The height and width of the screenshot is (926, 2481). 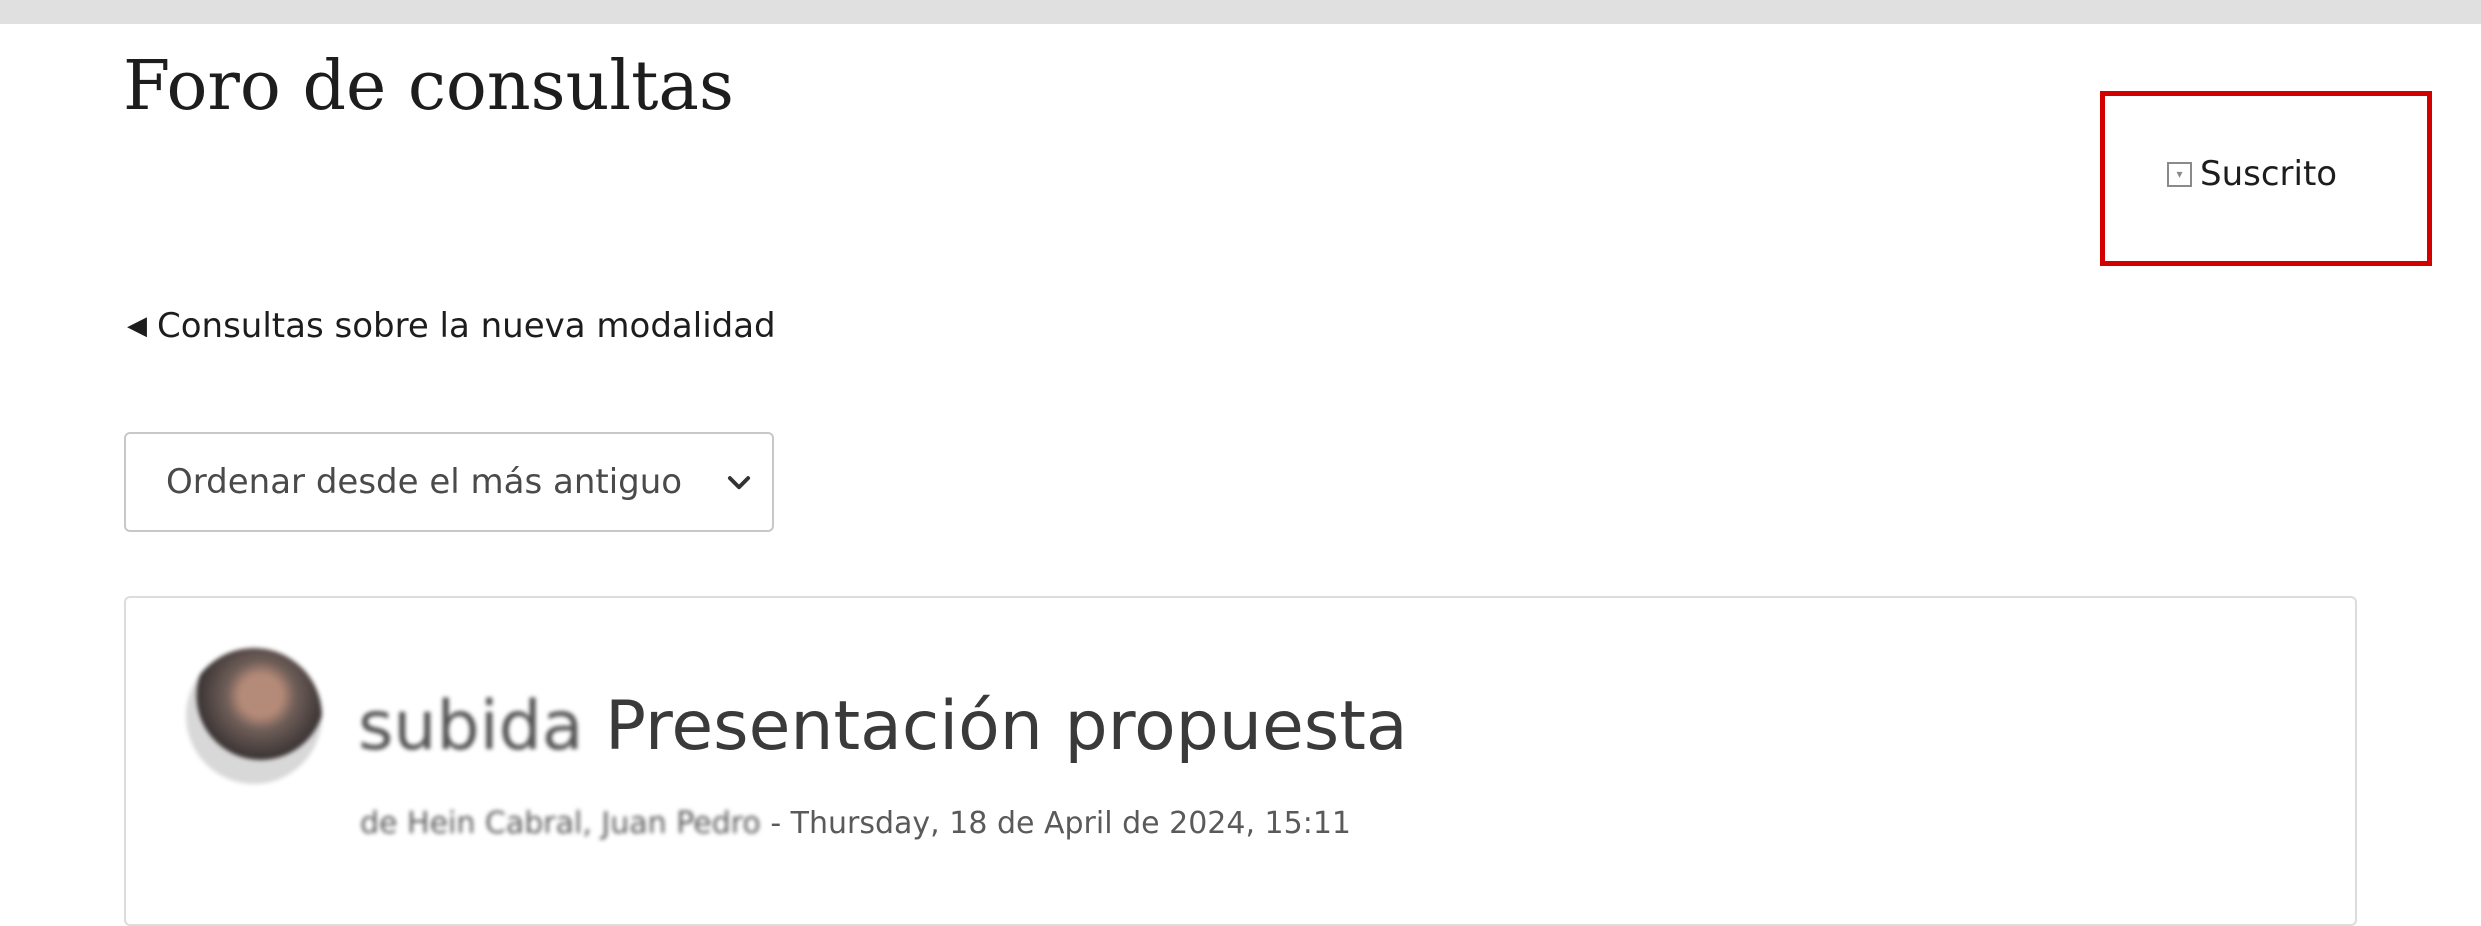 What do you see at coordinates (2269, 174) in the screenshot?
I see `subscribe-label: Suscrito` at bounding box center [2269, 174].